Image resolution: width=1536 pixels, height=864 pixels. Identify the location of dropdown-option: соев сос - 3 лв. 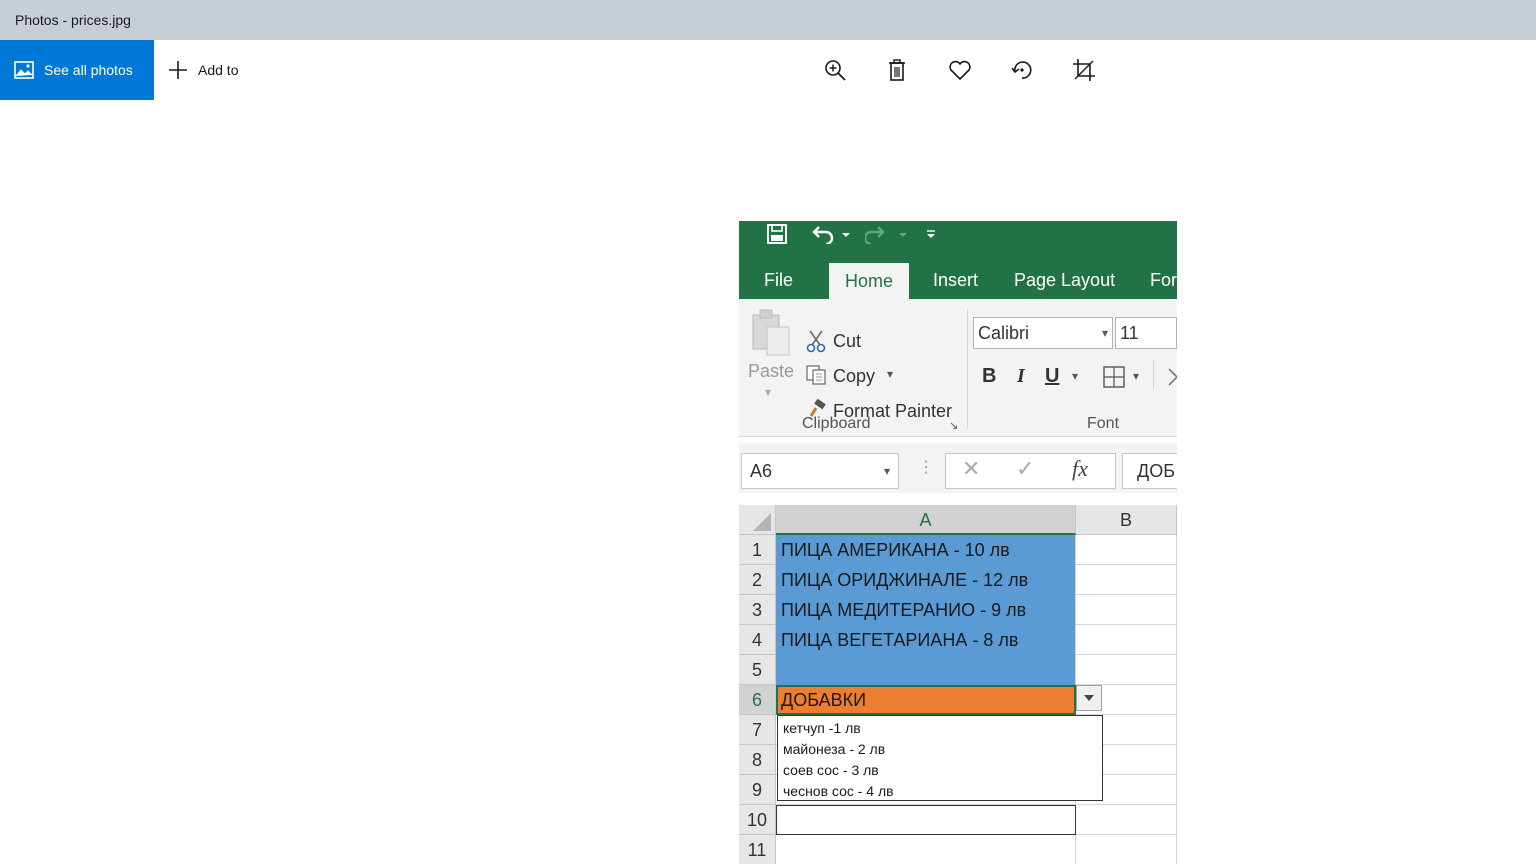
(831, 770).